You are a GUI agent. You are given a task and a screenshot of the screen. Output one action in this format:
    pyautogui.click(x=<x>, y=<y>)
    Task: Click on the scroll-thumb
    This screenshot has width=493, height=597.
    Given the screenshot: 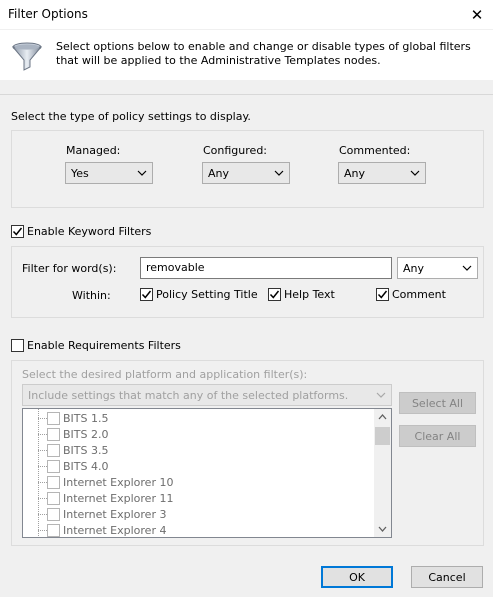 What is the action you would take?
    pyautogui.click(x=382, y=436)
    